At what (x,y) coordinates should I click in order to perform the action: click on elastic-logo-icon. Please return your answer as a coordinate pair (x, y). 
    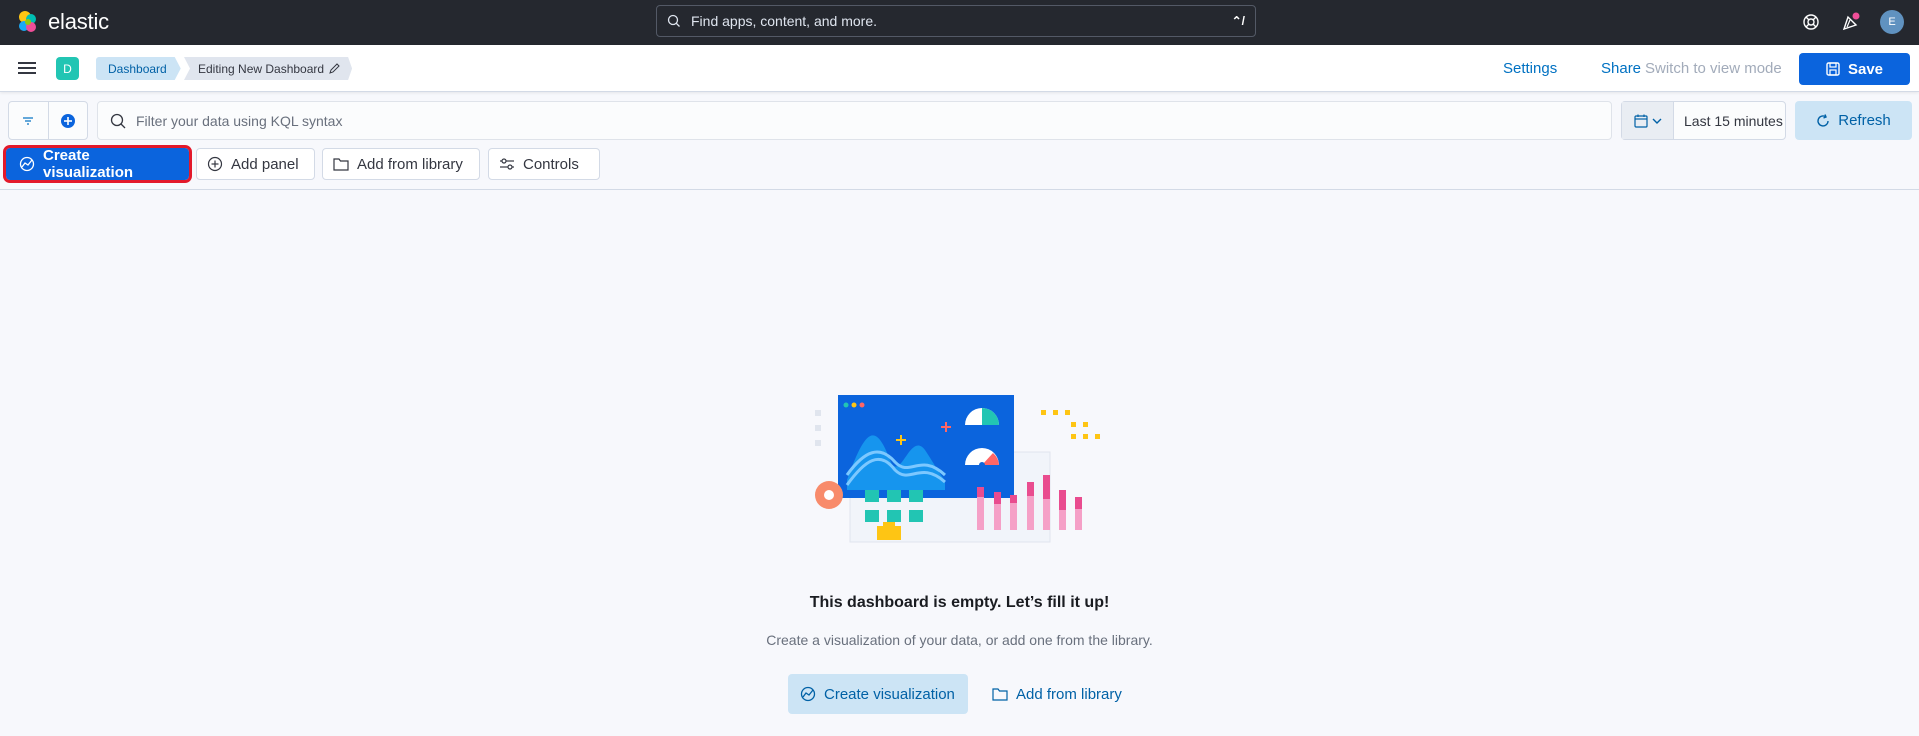
    Looking at the image, I should click on (28, 22).